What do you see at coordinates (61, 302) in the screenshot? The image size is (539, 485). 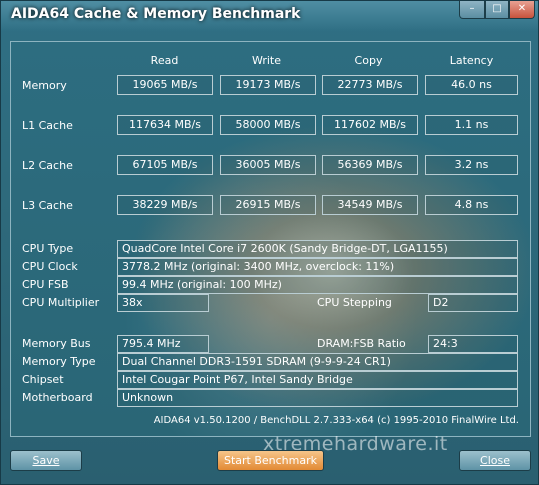 I see `cpu-multiplier-label: CPU Multiplier` at bounding box center [61, 302].